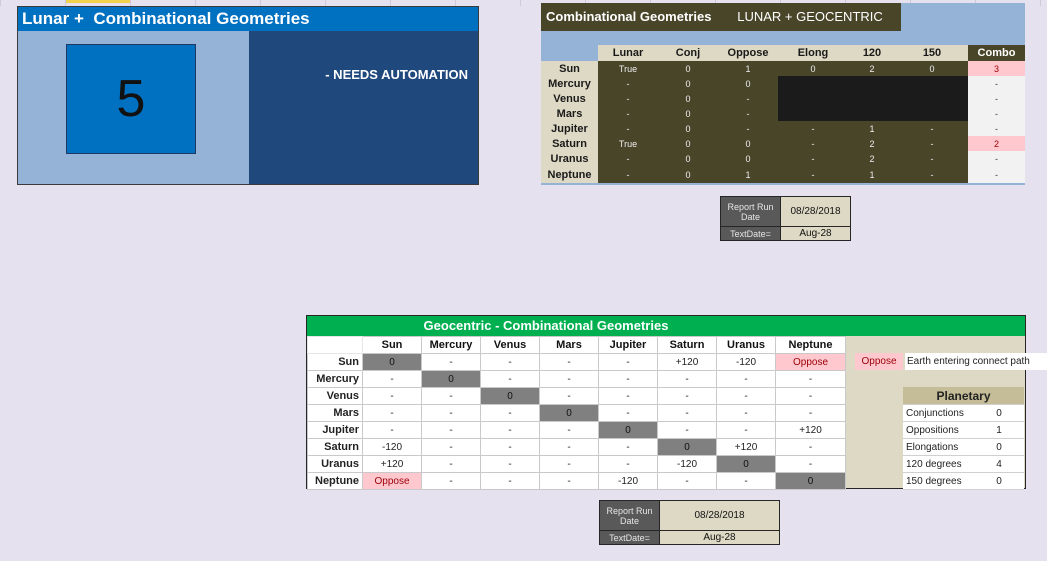  I want to click on lunar-count-box: 5, so click(131, 99).